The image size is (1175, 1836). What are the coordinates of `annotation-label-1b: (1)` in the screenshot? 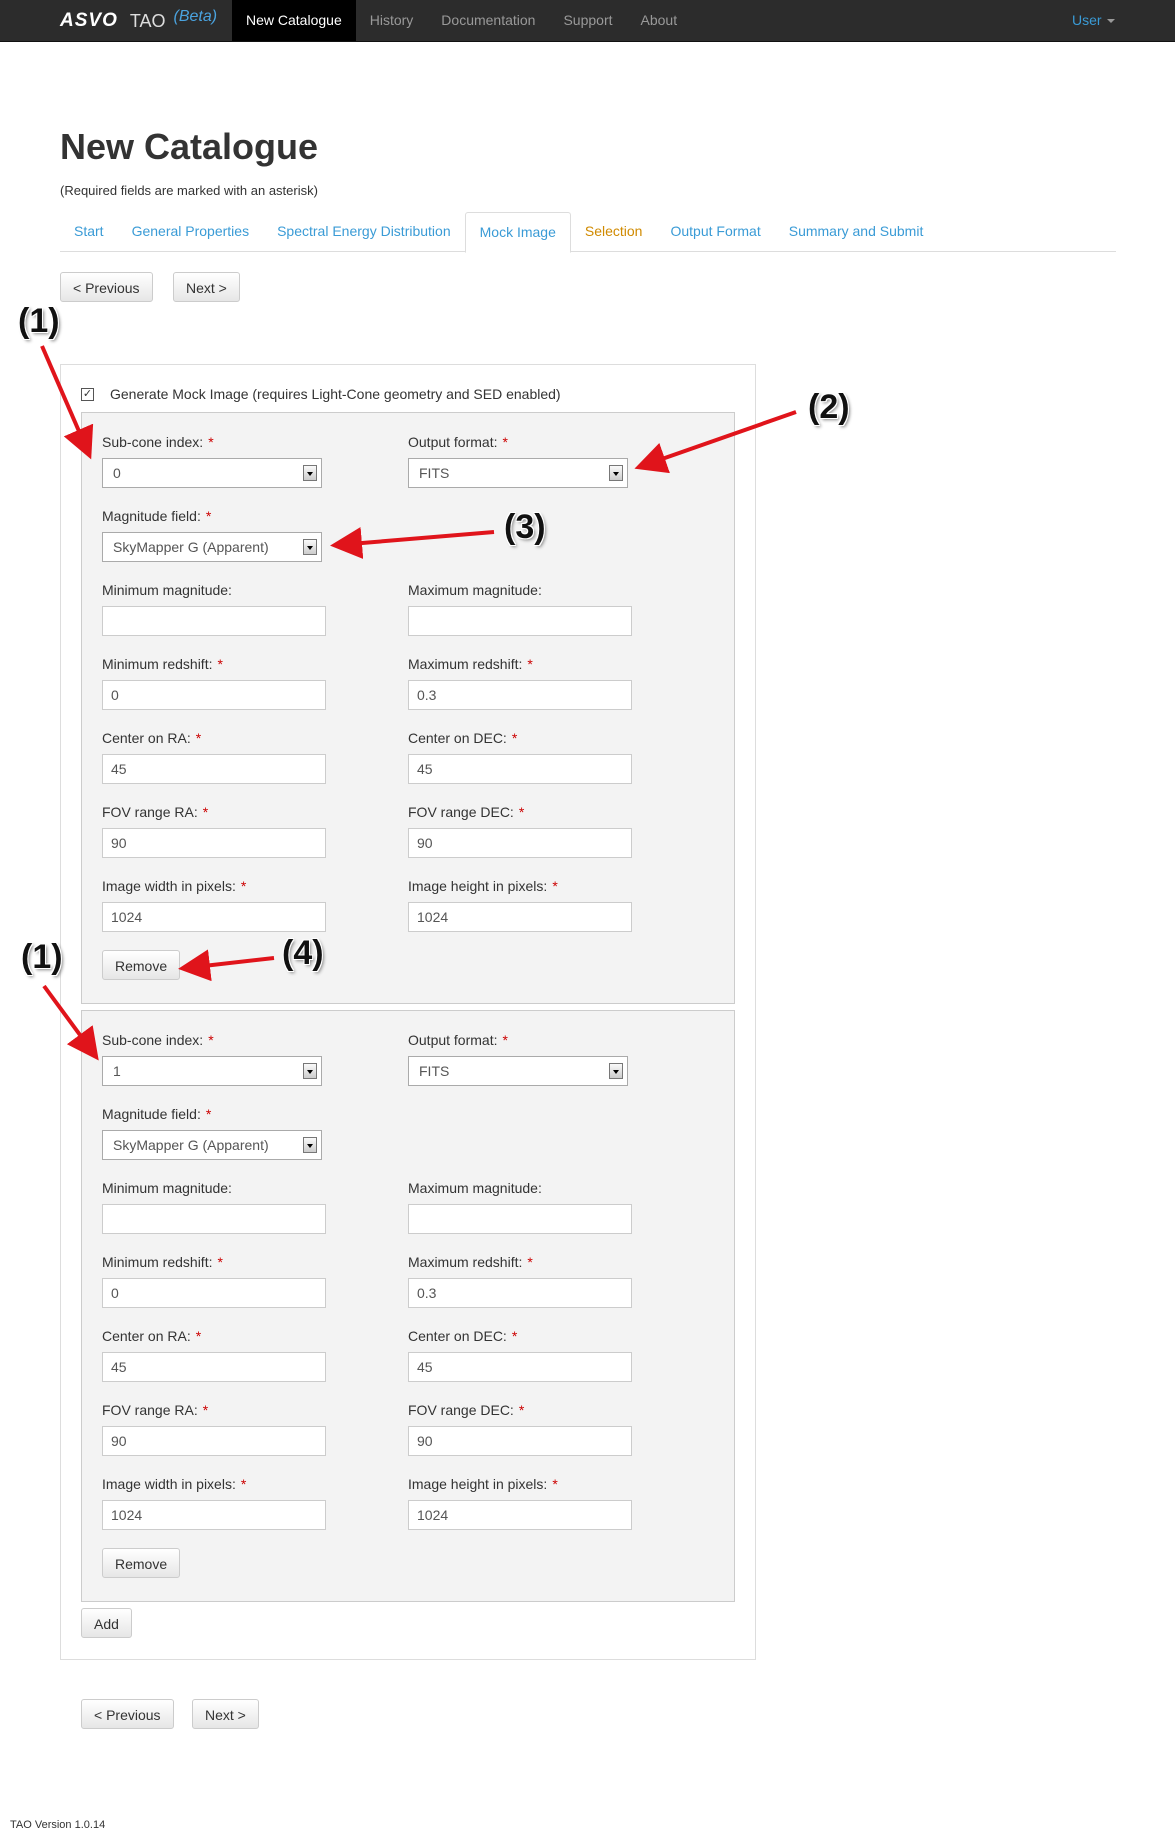 It's located at (42, 957).